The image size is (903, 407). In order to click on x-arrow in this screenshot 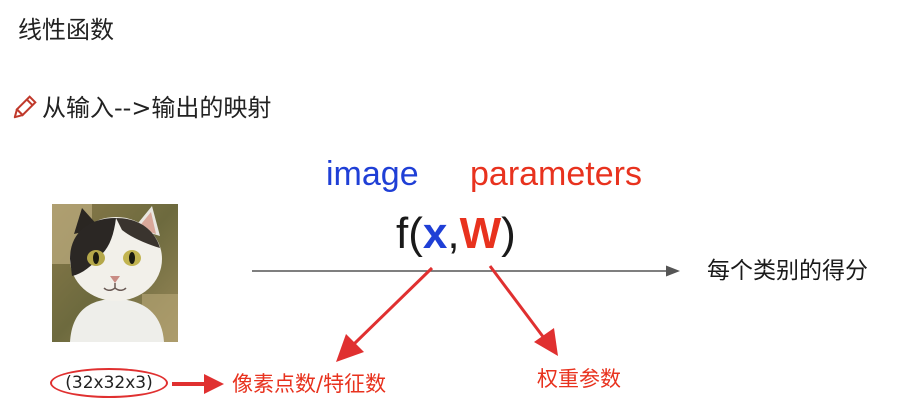, I will do `click(385, 314)`.